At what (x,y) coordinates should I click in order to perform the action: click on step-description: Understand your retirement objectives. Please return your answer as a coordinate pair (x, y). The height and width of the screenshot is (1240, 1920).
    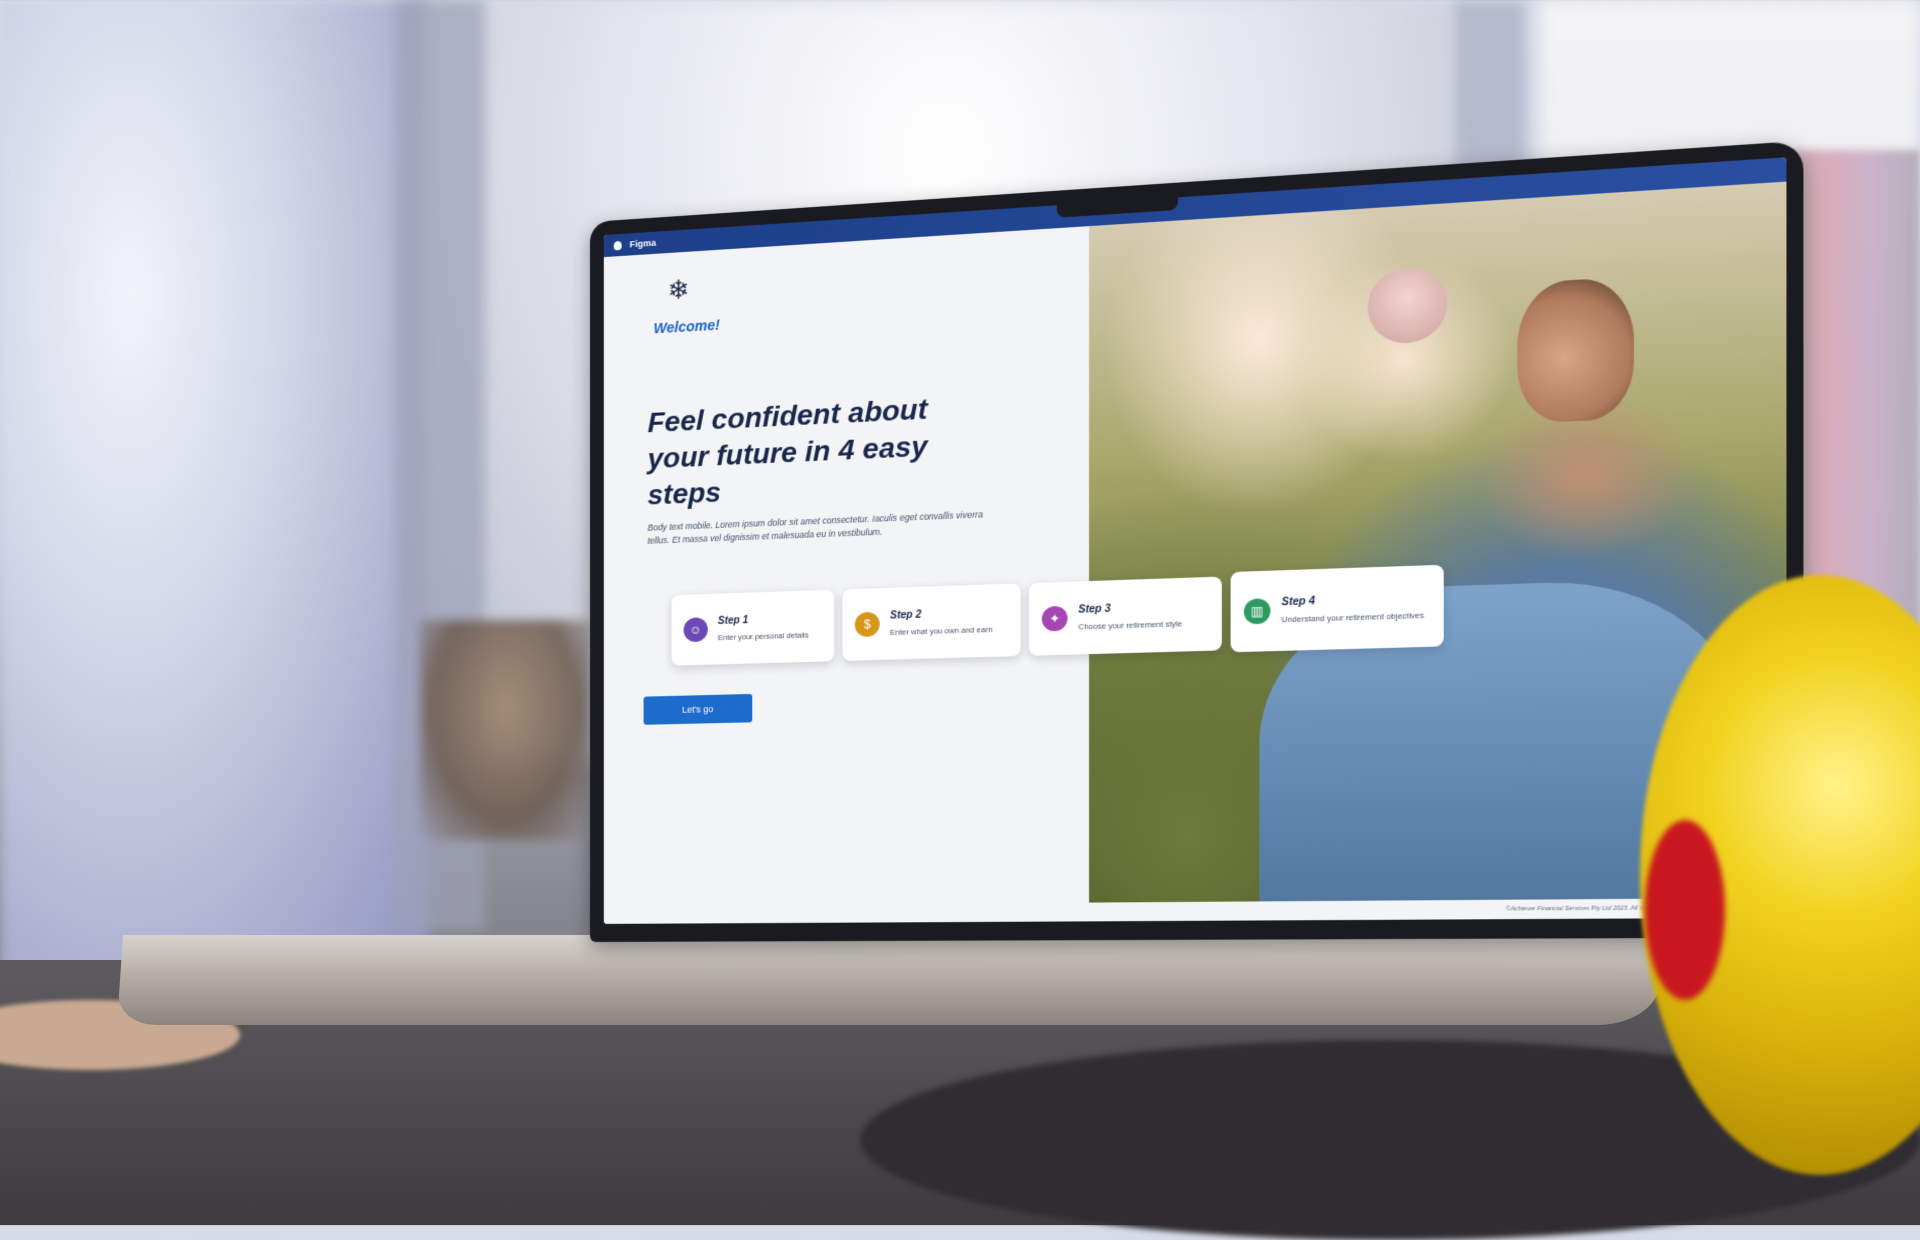
    Looking at the image, I should click on (1353, 616).